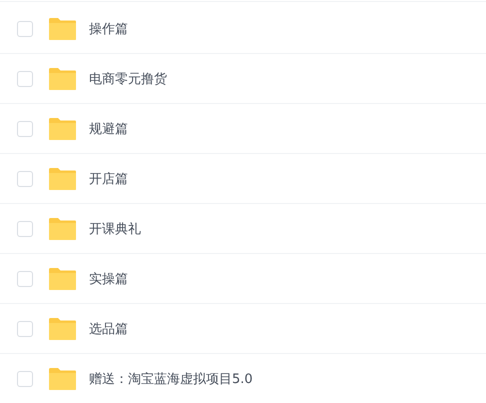 Image resolution: width=486 pixels, height=403 pixels. What do you see at coordinates (108, 179) in the screenshot?
I see `folder-name: 开店篇` at bounding box center [108, 179].